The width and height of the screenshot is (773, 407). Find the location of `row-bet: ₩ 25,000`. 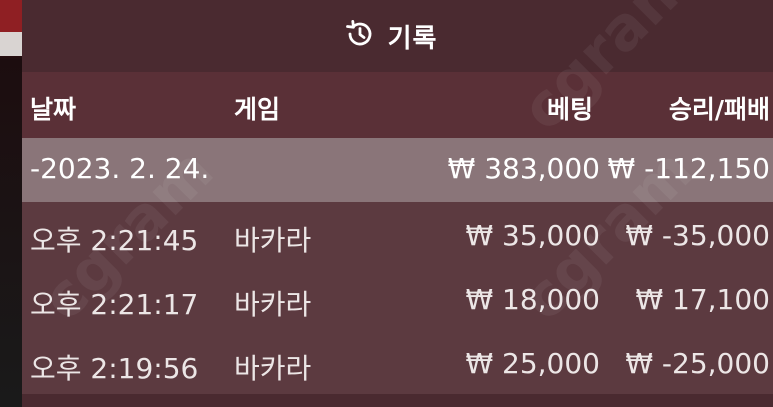

row-bet: ₩ 25,000 is located at coordinates (532, 363).